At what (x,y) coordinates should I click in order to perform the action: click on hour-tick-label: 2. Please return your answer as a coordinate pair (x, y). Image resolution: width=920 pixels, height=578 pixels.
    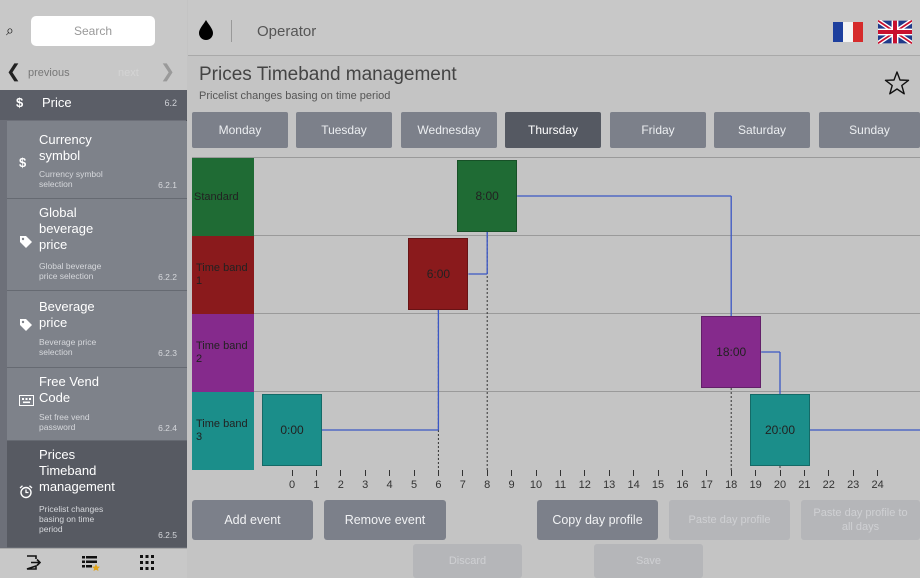
    Looking at the image, I should click on (340, 485).